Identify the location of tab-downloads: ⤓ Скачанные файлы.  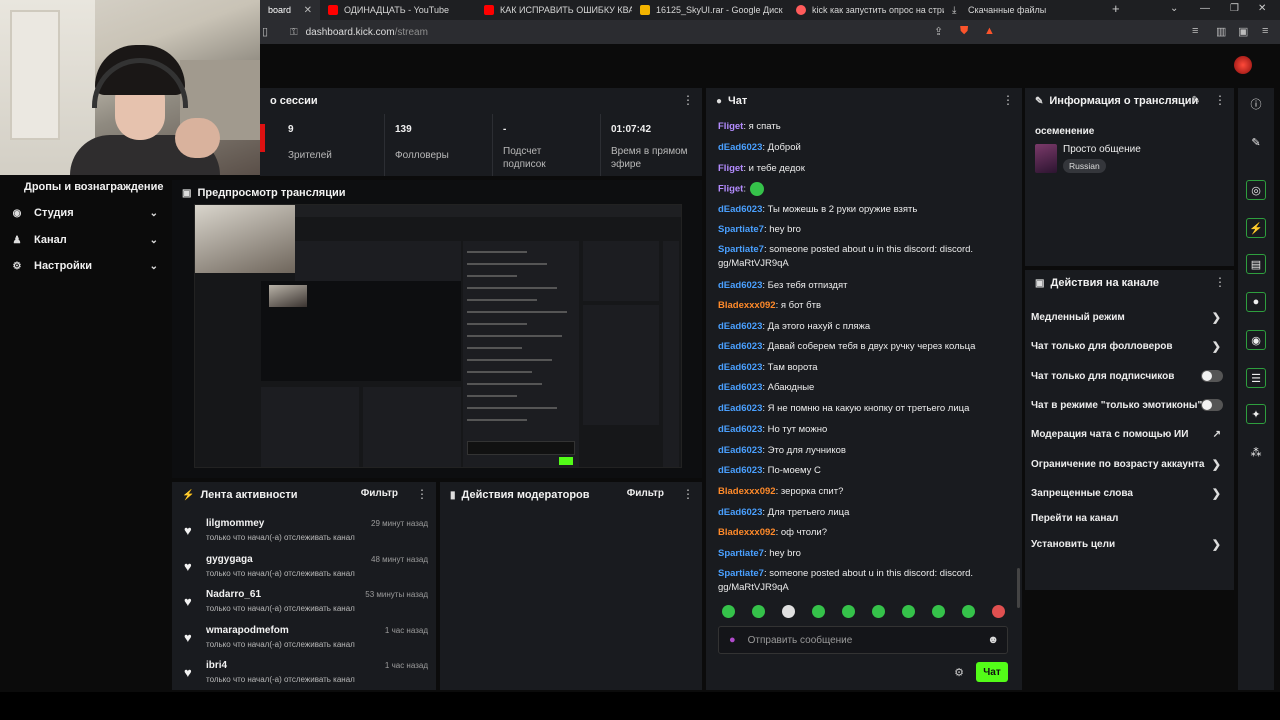
(1022, 10).